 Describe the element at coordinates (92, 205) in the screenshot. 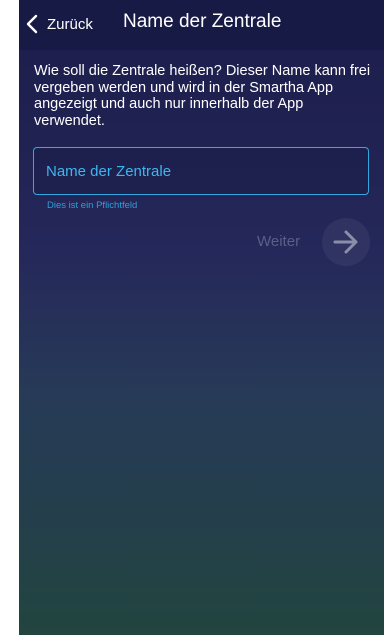

I see `required-field-hint: Dies ist ein Pflichtfeld` at that location.